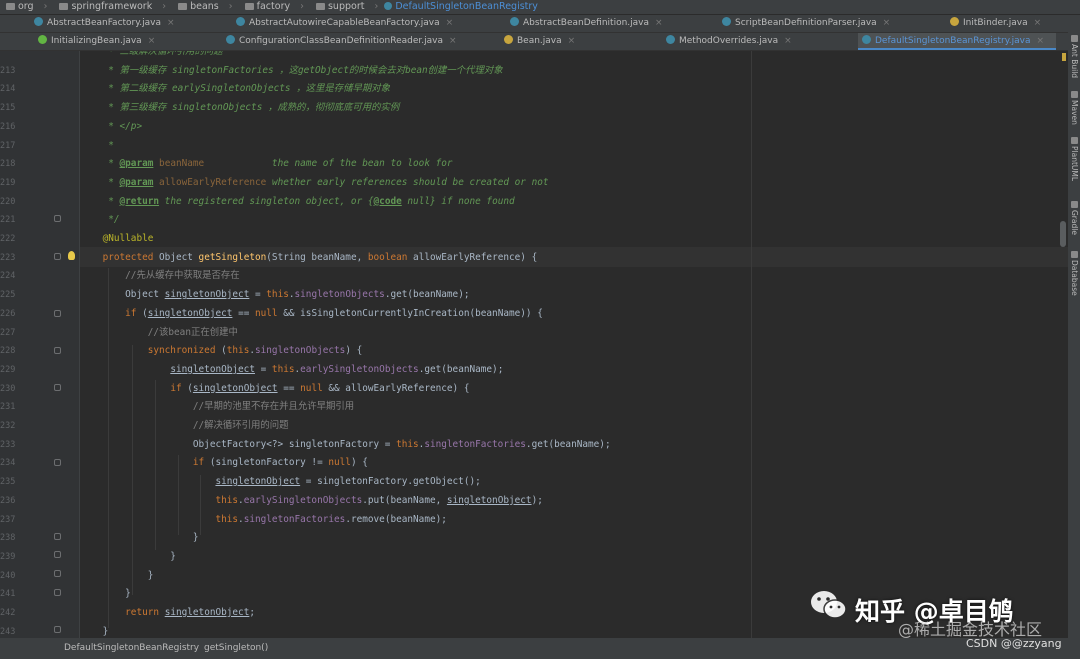  What do you see at coordinates (264, 7) in the screenshot?
I see `nav-item-factory: factory` at bounding box center [264, 7].